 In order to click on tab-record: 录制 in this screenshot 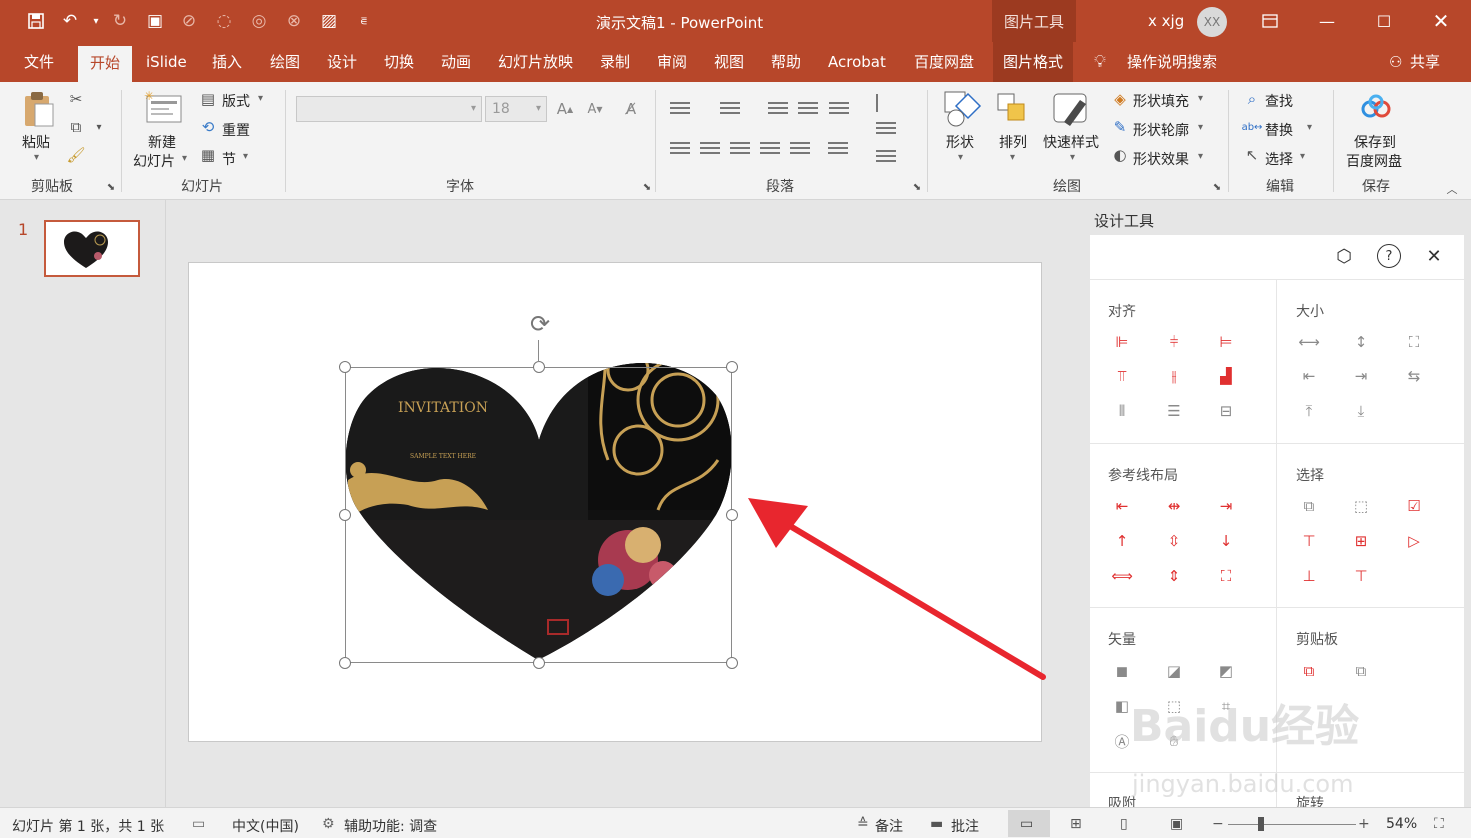, I will do `click(615, 62)`.